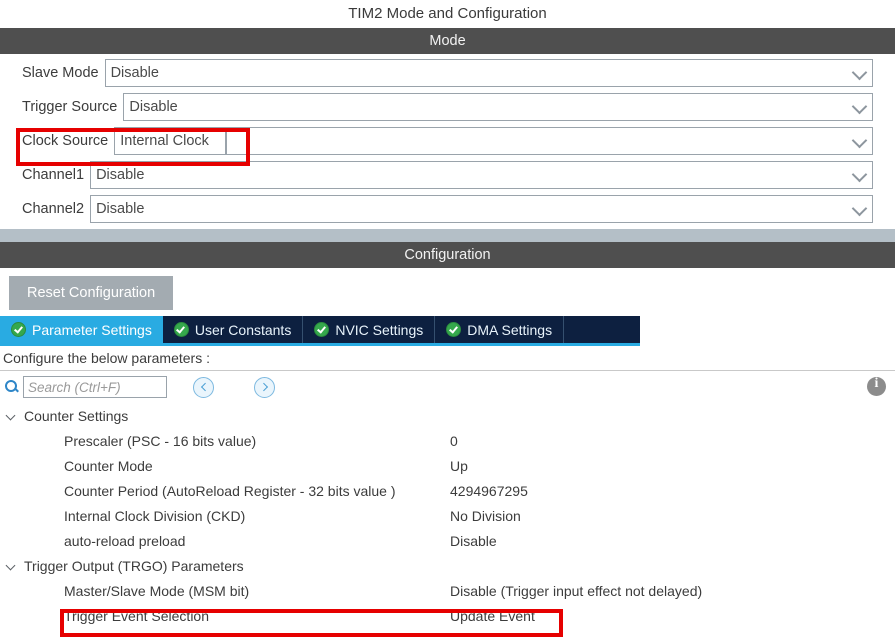  What do you see at coordinates (134, 565) in the screenshot?
I see `tree-group-trigger-output-label: Trigger Output (TRGO) Parameters` at bounding box center [134, 565].